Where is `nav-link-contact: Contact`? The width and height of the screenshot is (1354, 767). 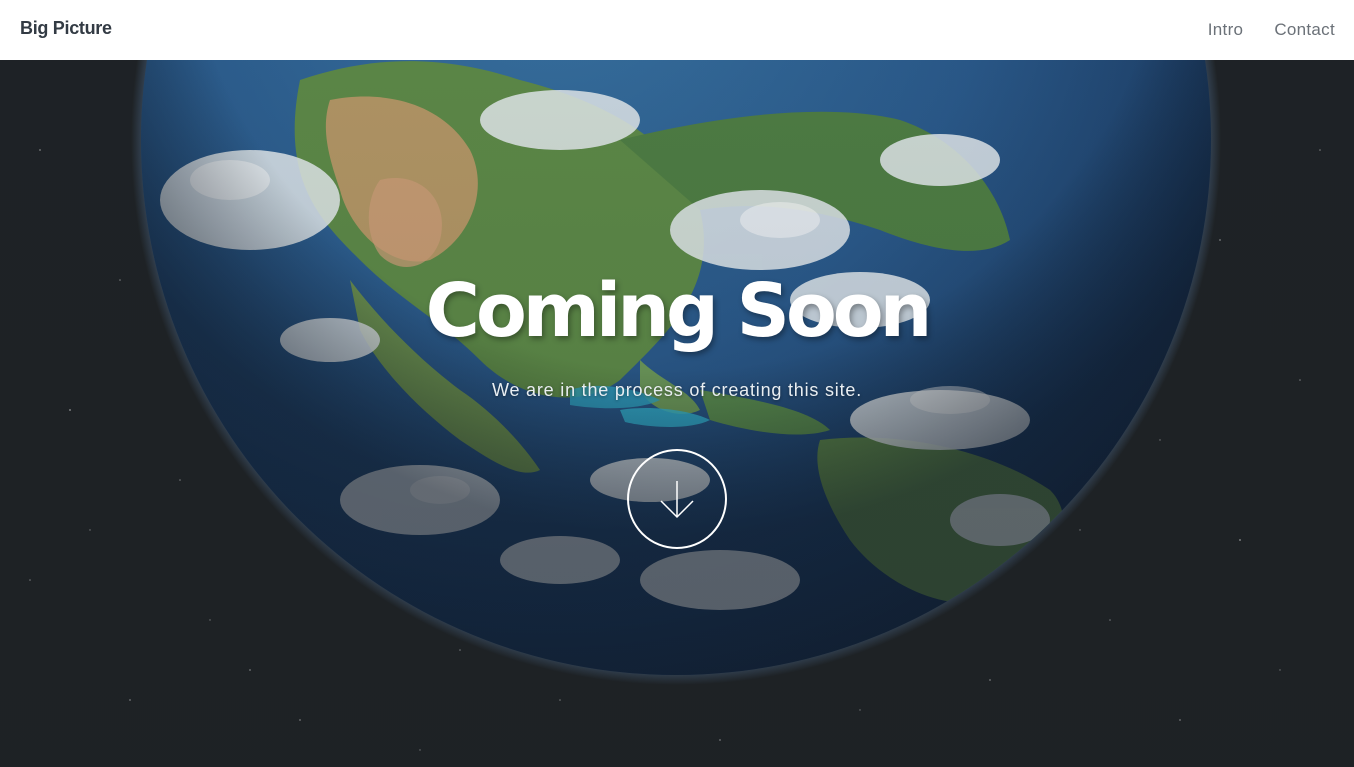 nav-link-contact: Contact is located at coordinates (1304, 30).